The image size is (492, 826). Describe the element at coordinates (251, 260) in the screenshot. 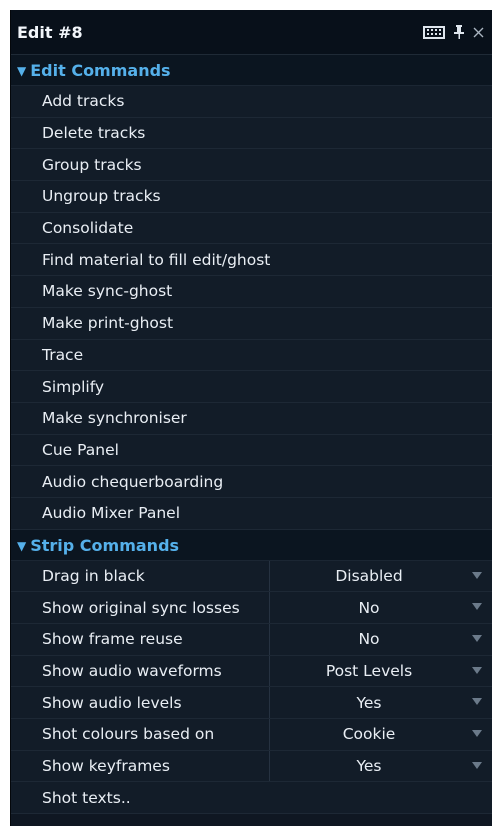

I see `command-find-material: Find material to fill edit/ghost` at that location.